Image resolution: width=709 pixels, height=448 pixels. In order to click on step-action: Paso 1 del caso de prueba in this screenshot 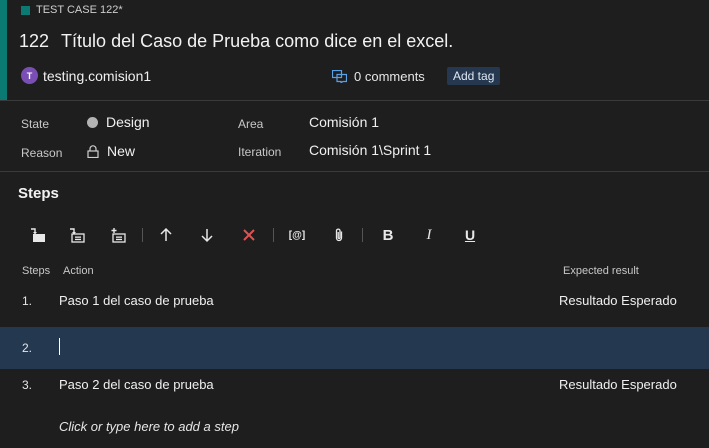, I will do `click(136, 300)`.